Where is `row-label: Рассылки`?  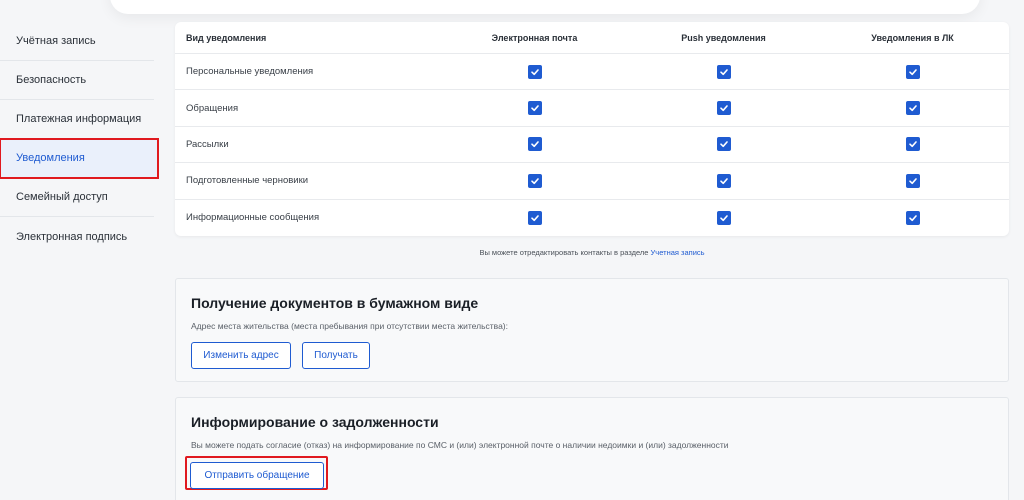 row-label: Рассылки is located at coordinates (207, 144).